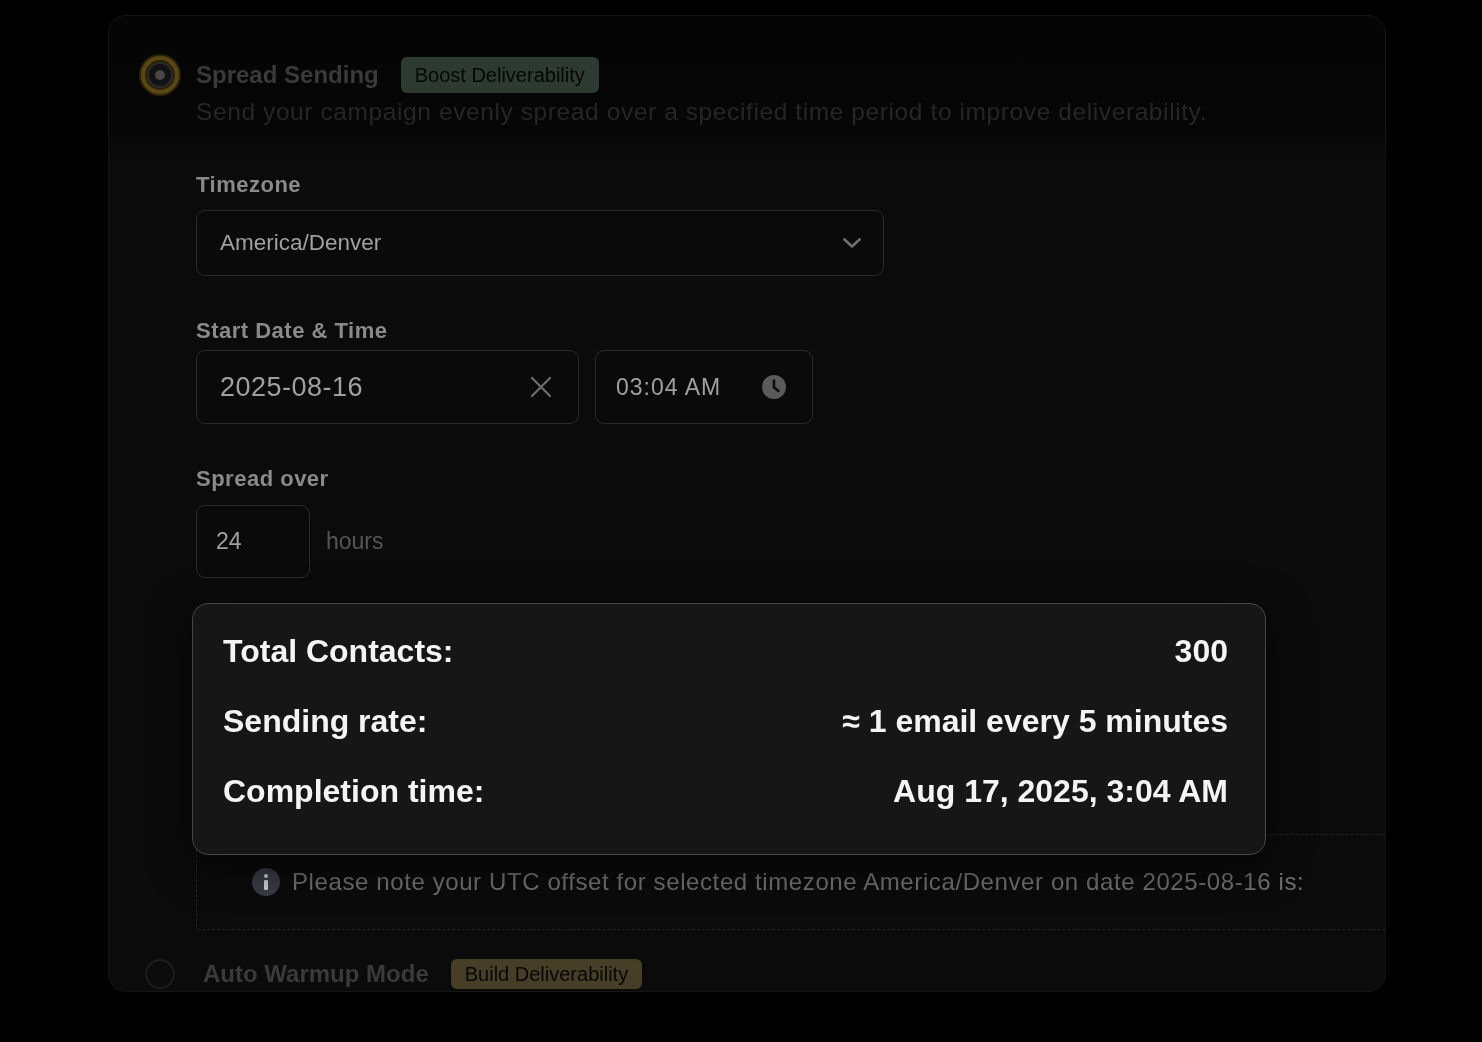 This screenshot has height=1042, width=1482. What do you see at coordinates (774, 387) in the screenshot?
I see `clock-icon` at bounding box center [774, 387].